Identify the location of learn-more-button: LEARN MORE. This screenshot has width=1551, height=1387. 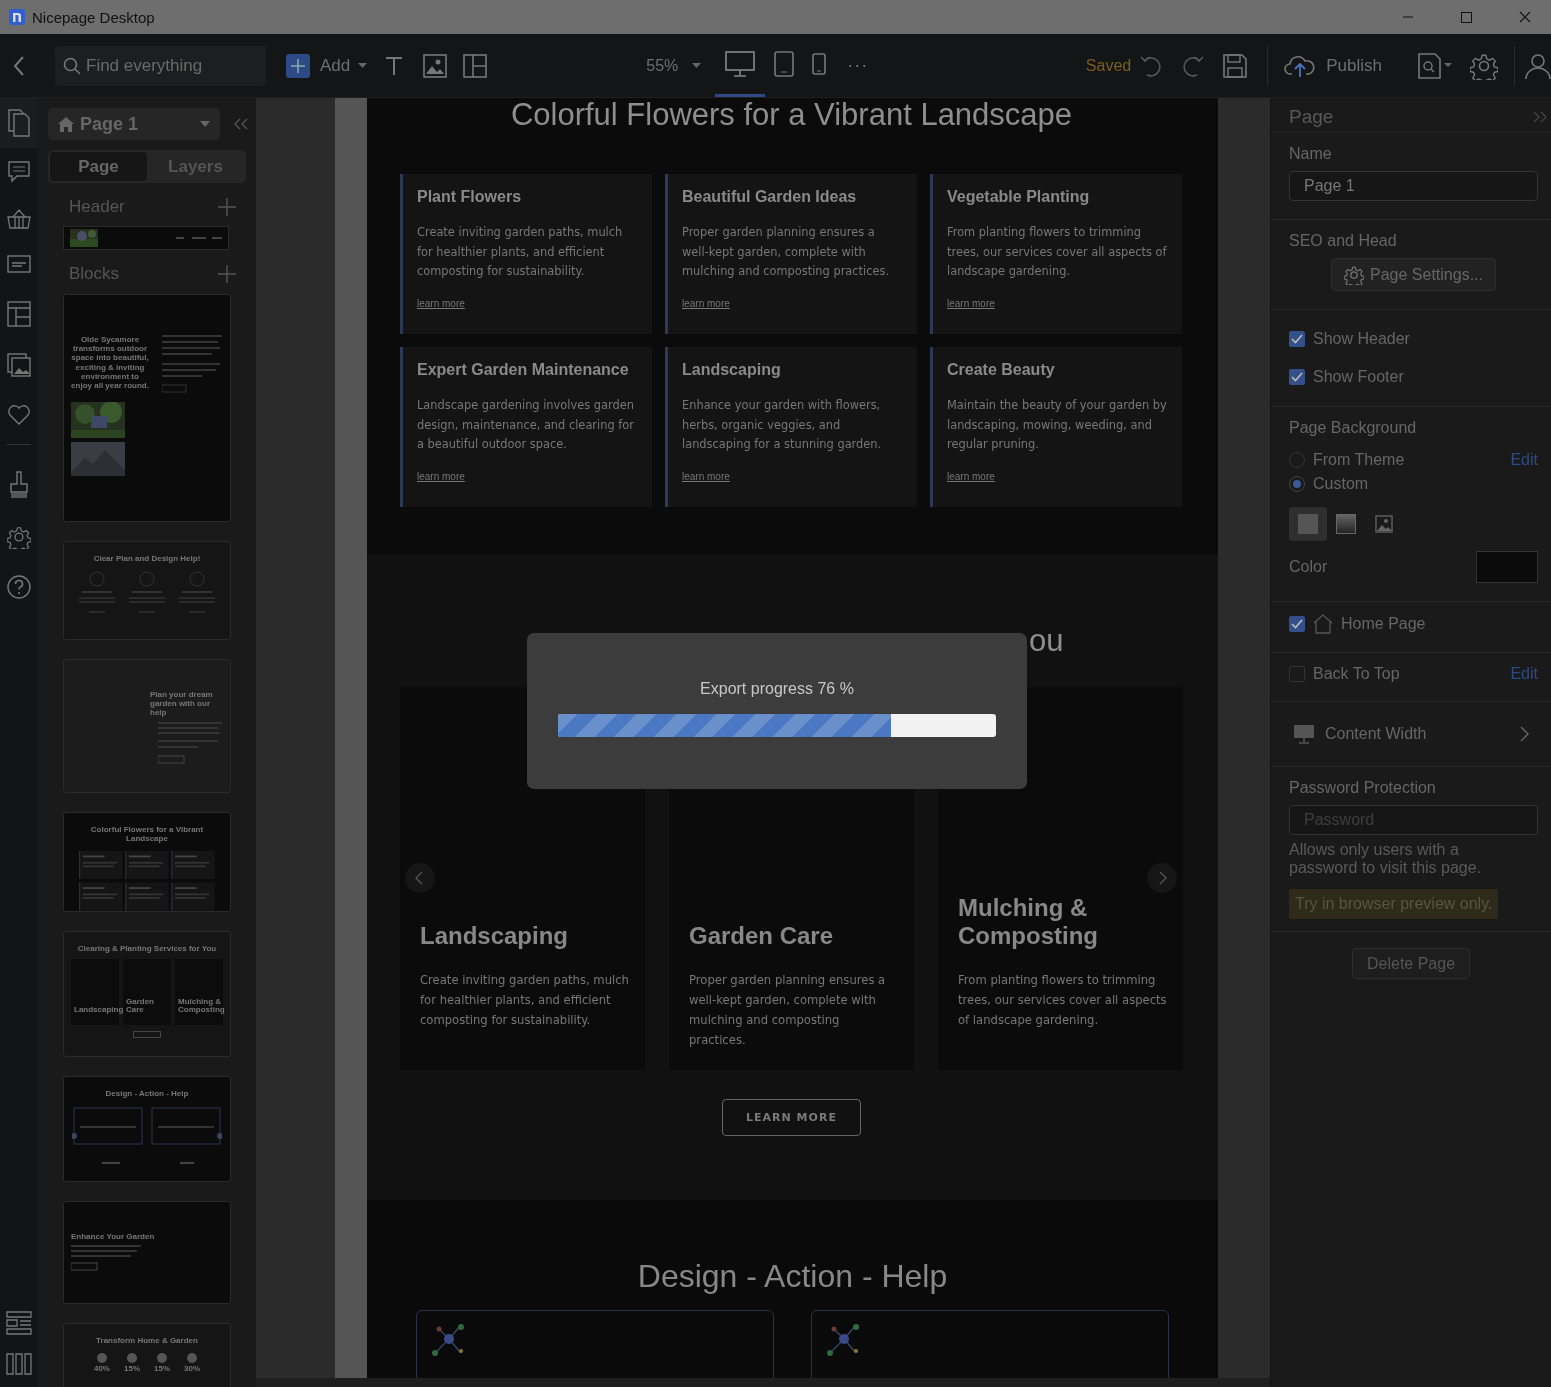
(791, 1117).